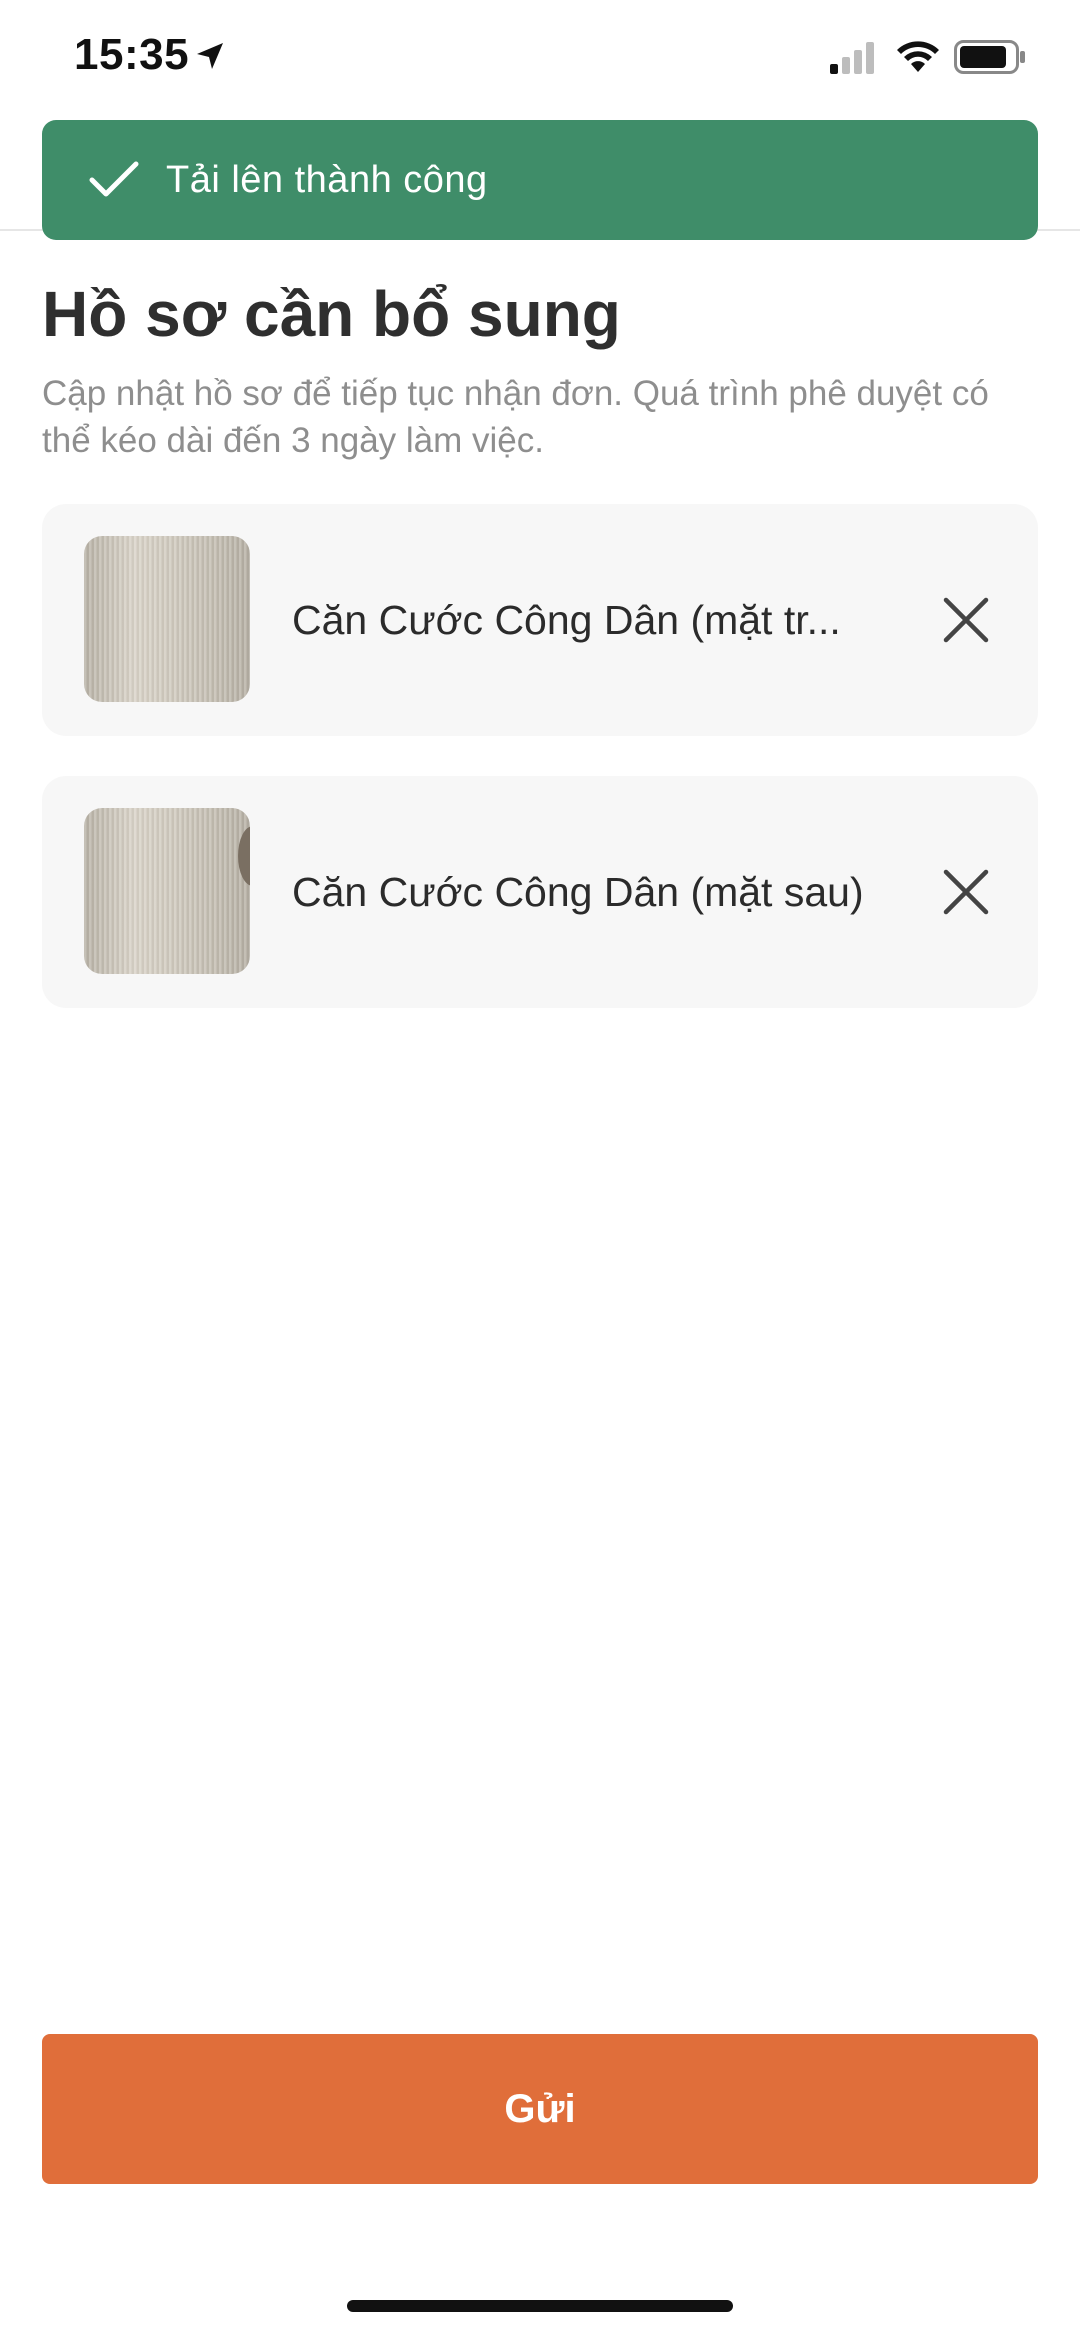 Image resolution: width=1080 pixels, height=2337 pixels. Describe the element at coordinates (331, 314) in the screenshot. I see `page-title: Hồ sơ cần bổ sung` at that location.